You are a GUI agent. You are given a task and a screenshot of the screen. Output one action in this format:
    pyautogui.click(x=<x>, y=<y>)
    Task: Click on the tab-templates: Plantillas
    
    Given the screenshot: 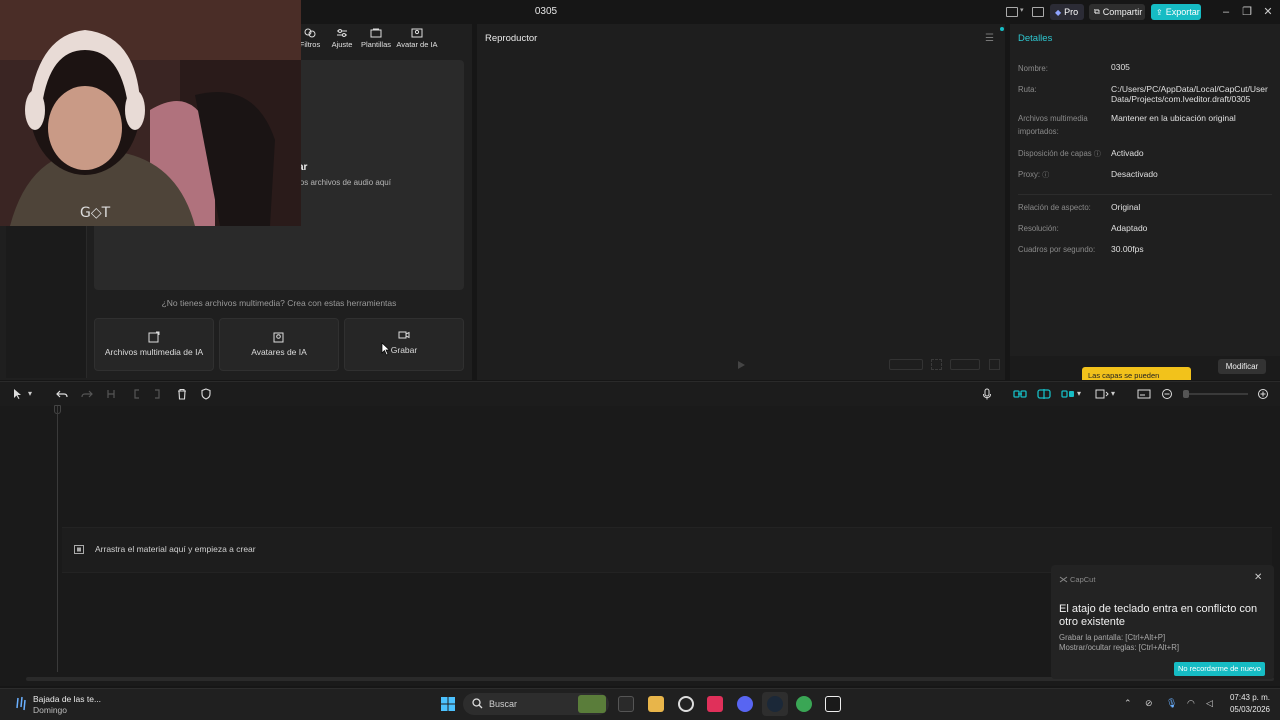 What is the action you would take?
    pyautogui.click(x=376, y=39)
    